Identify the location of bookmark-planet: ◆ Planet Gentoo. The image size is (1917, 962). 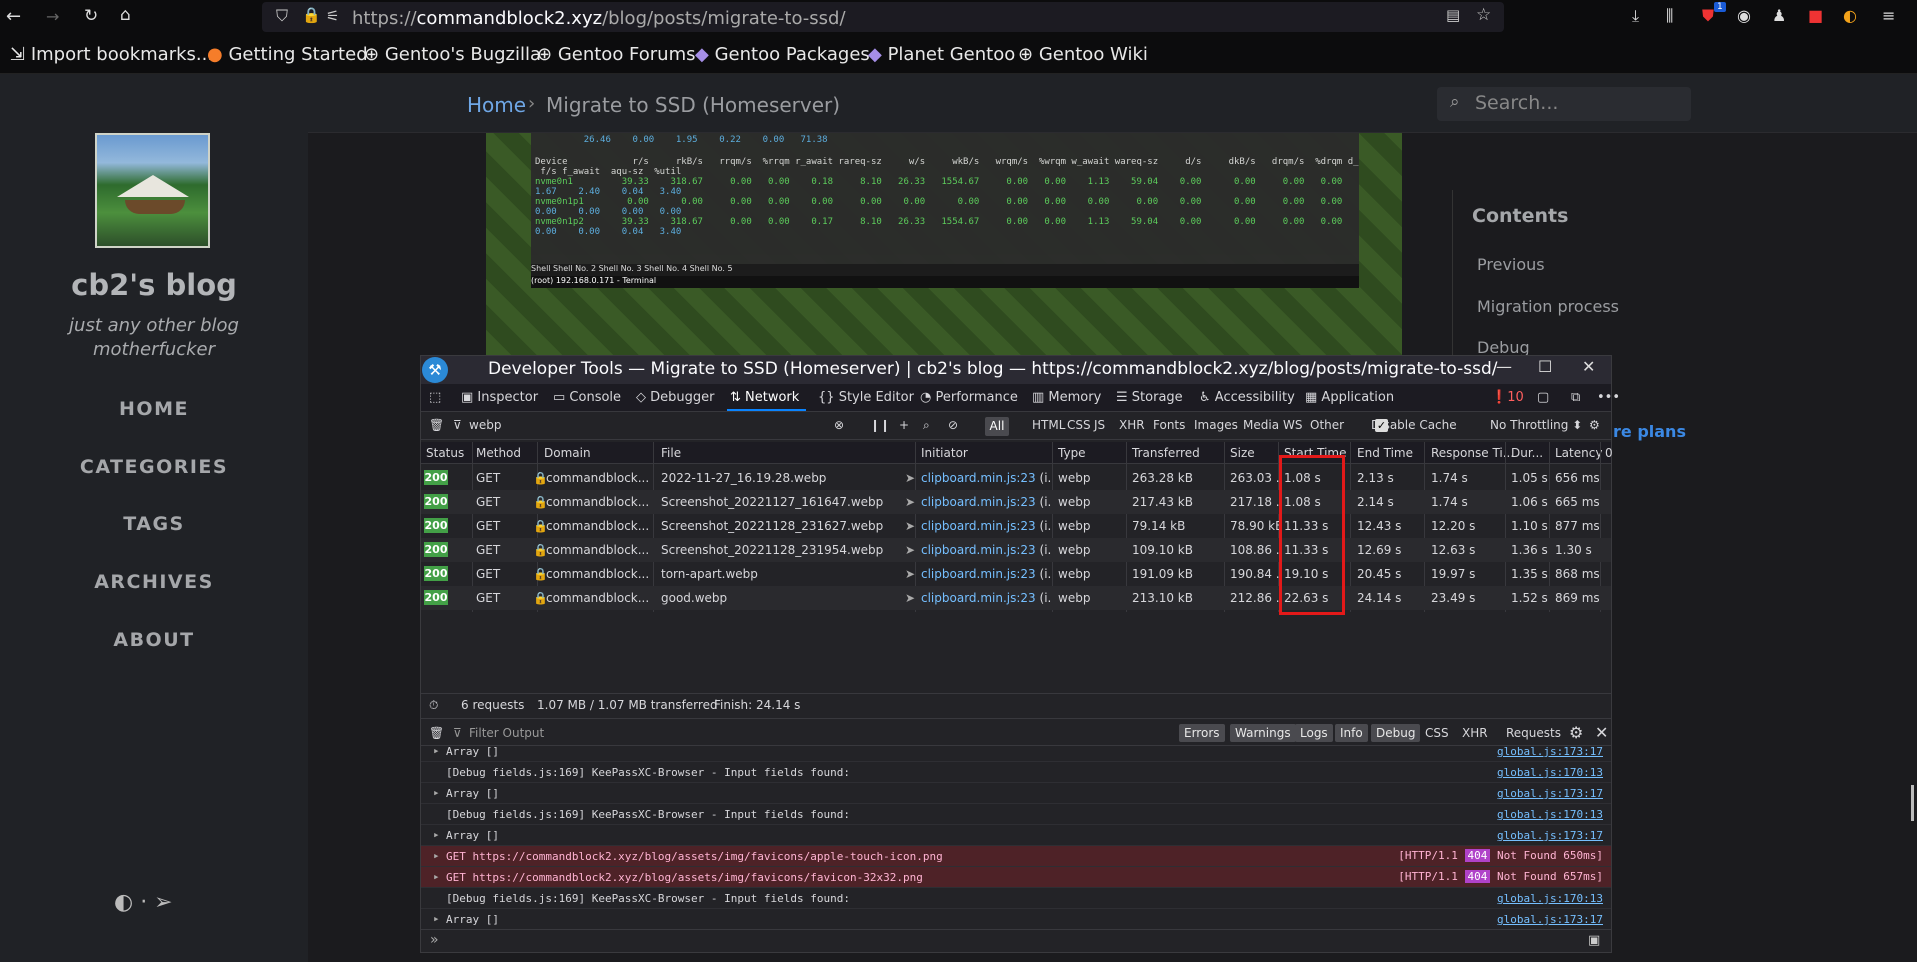
(941, 54).